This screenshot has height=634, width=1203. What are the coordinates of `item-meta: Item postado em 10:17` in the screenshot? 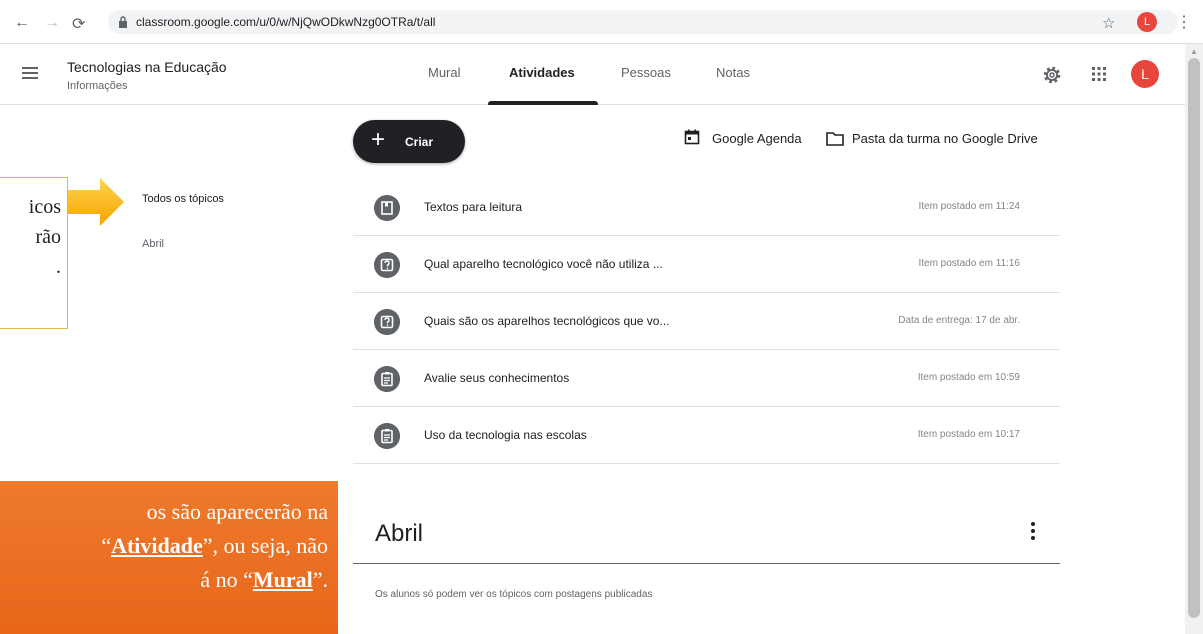 It's located at (968, 434).